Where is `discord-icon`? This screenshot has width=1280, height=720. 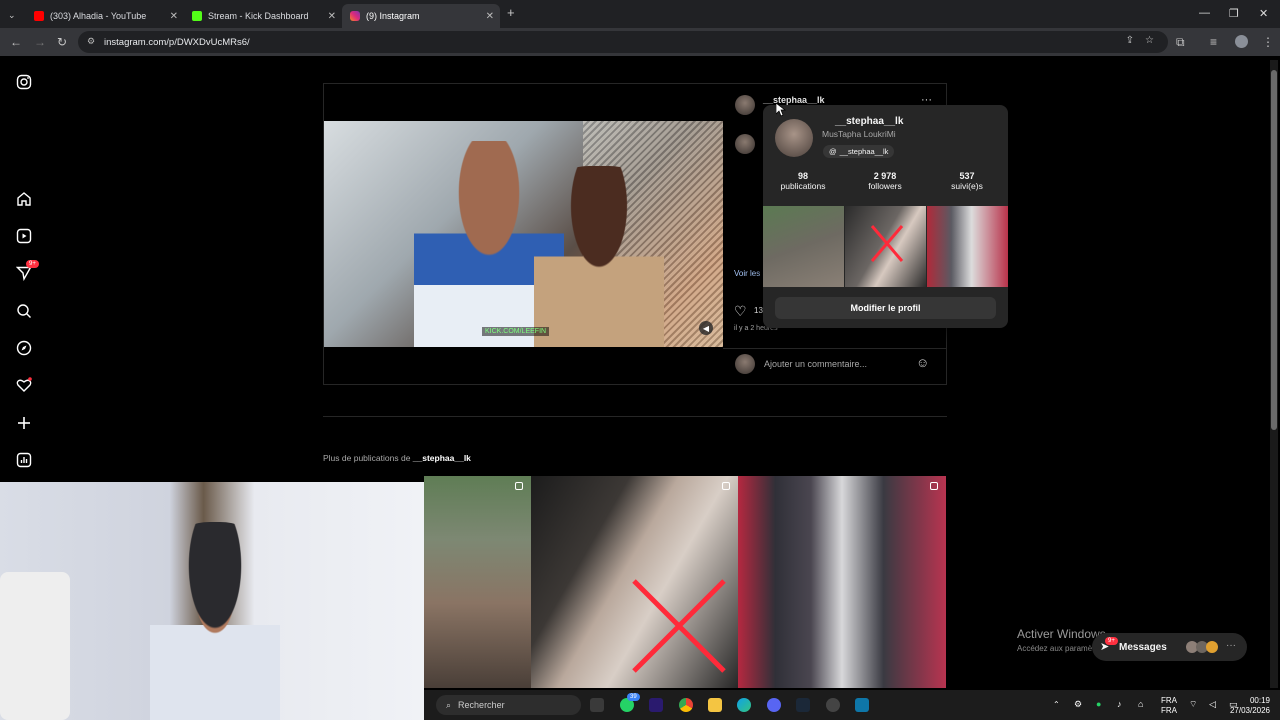 discord-icon is located at coordinates (774, 705).